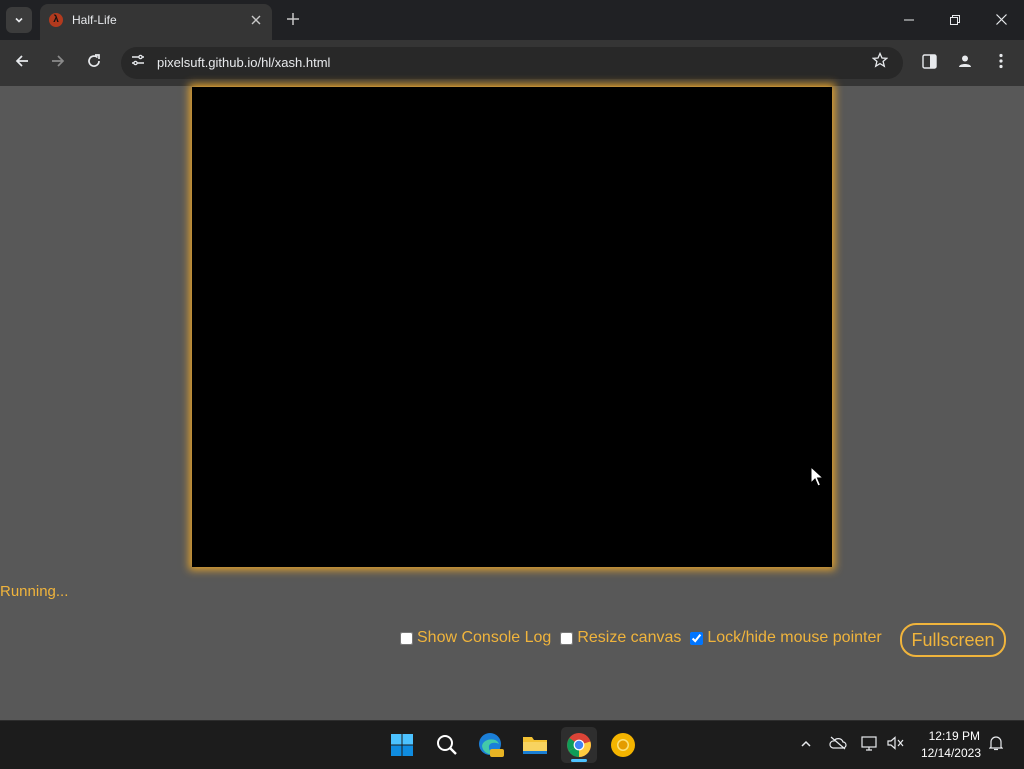 The image size is (1024, 769). I want to click on edge-icon, so click(491, 745).